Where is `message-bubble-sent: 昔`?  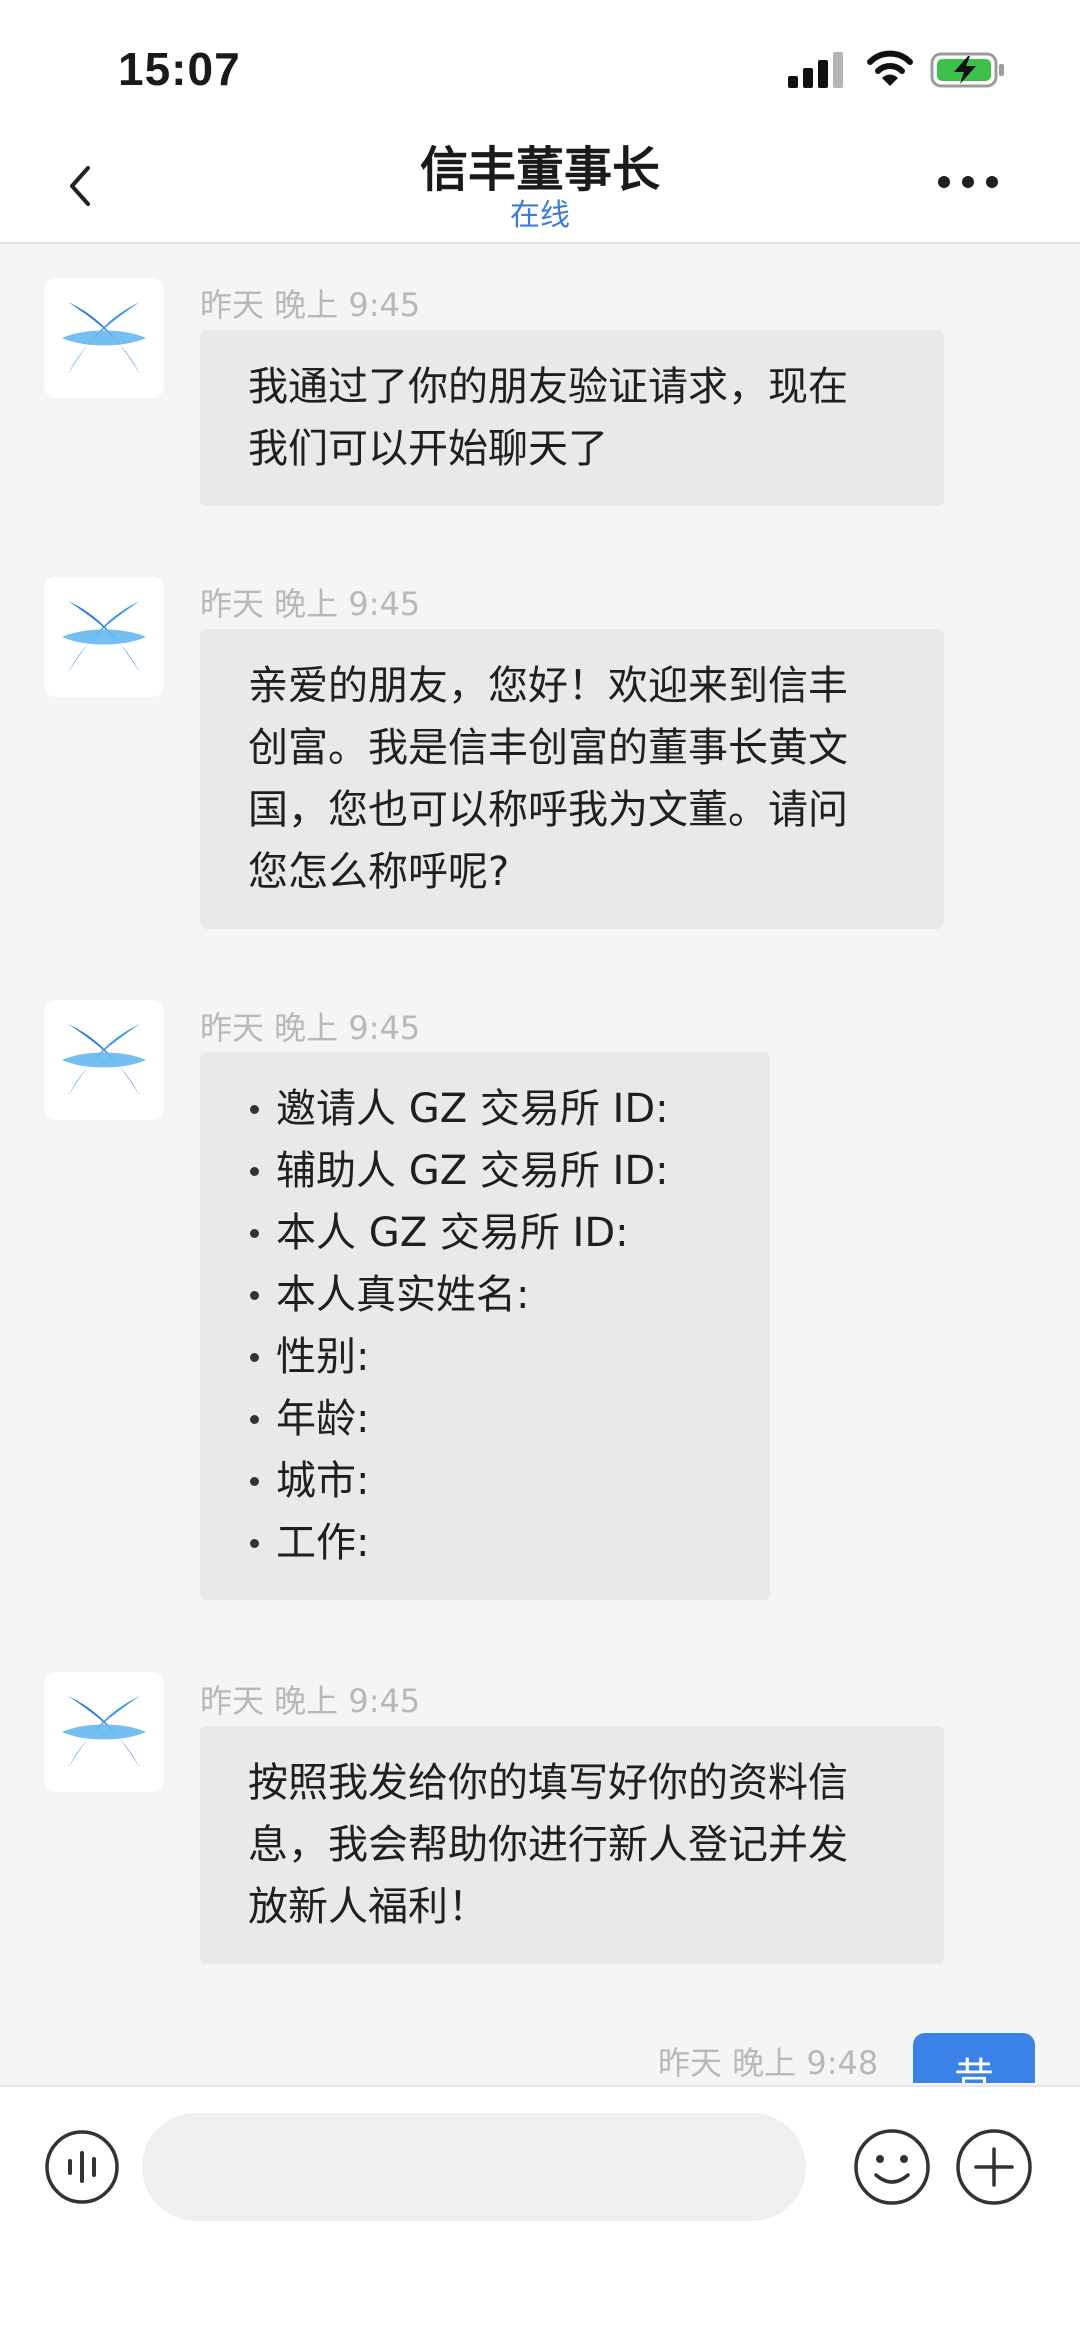 message-bubble-sent: 昔 is located at coordinates (974, 2058).